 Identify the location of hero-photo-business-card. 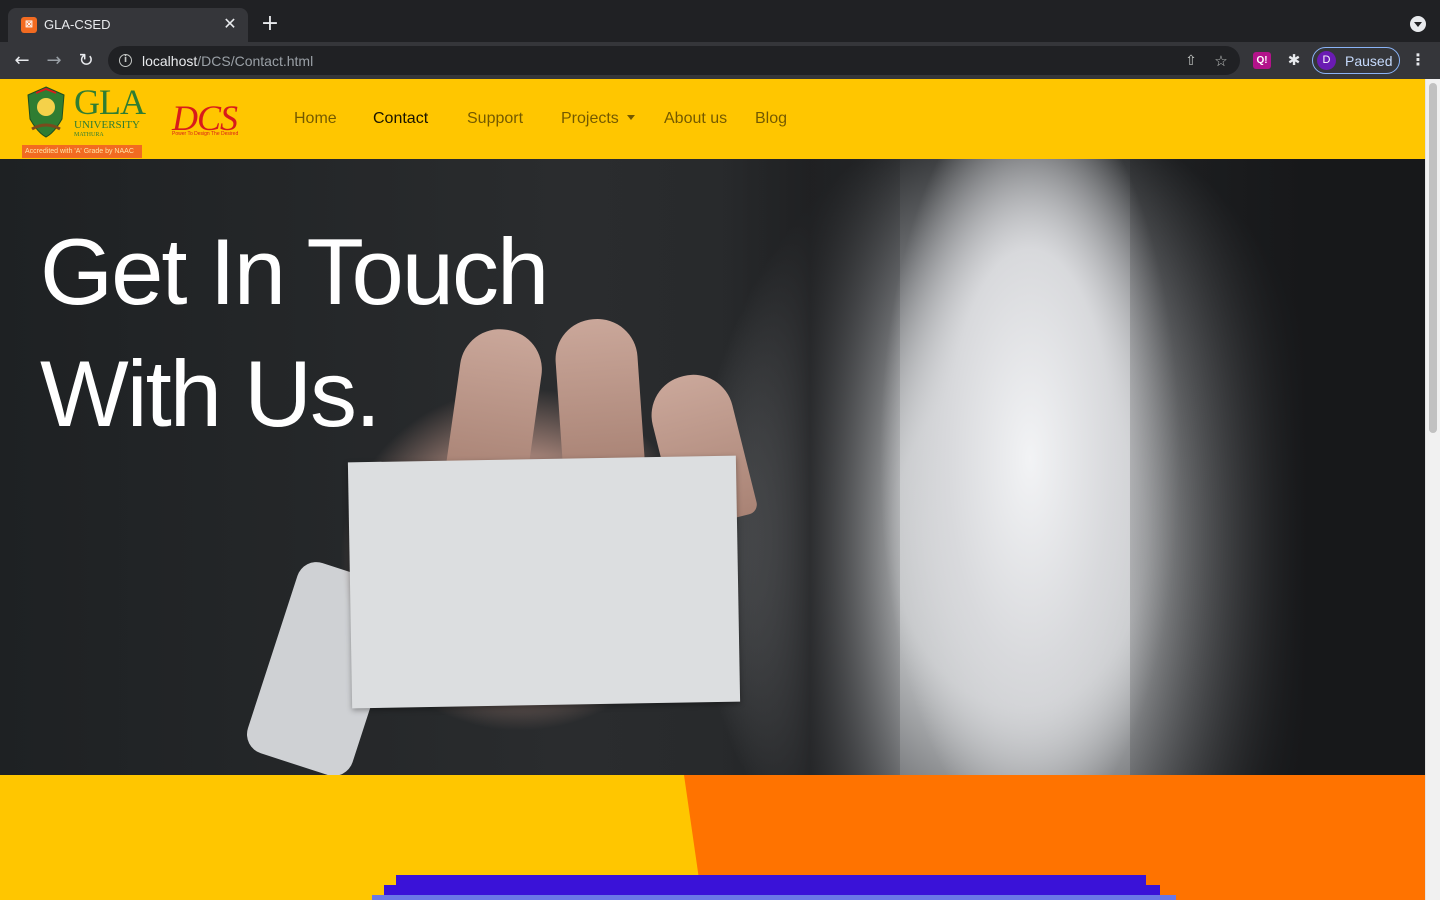
(544, 582).